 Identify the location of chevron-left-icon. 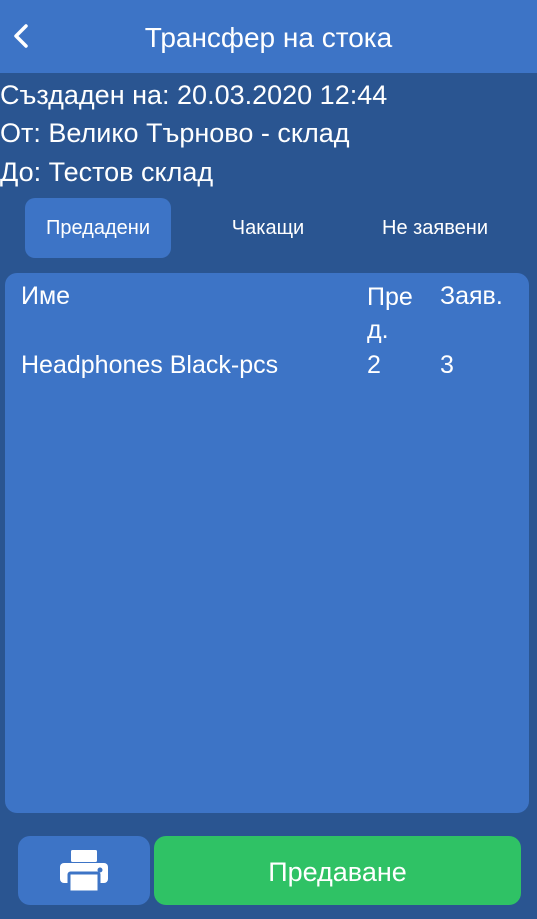
(21, 36).